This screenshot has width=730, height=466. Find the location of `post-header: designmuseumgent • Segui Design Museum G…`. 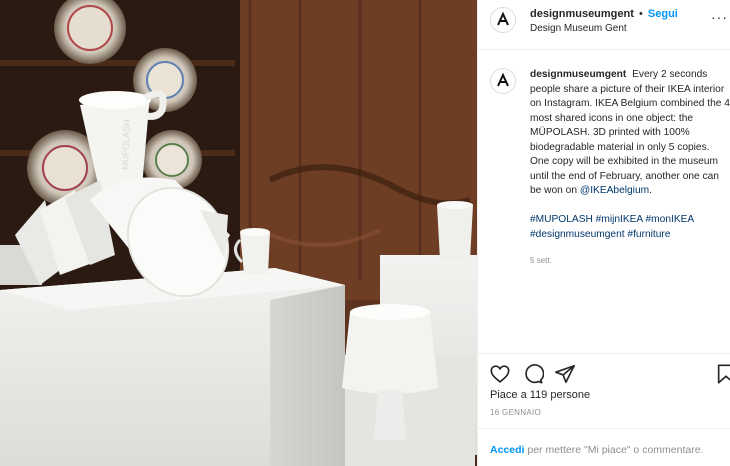

post-header: designmuseumgent • Segui Design Museum G… is located at coordinates (604, 25).